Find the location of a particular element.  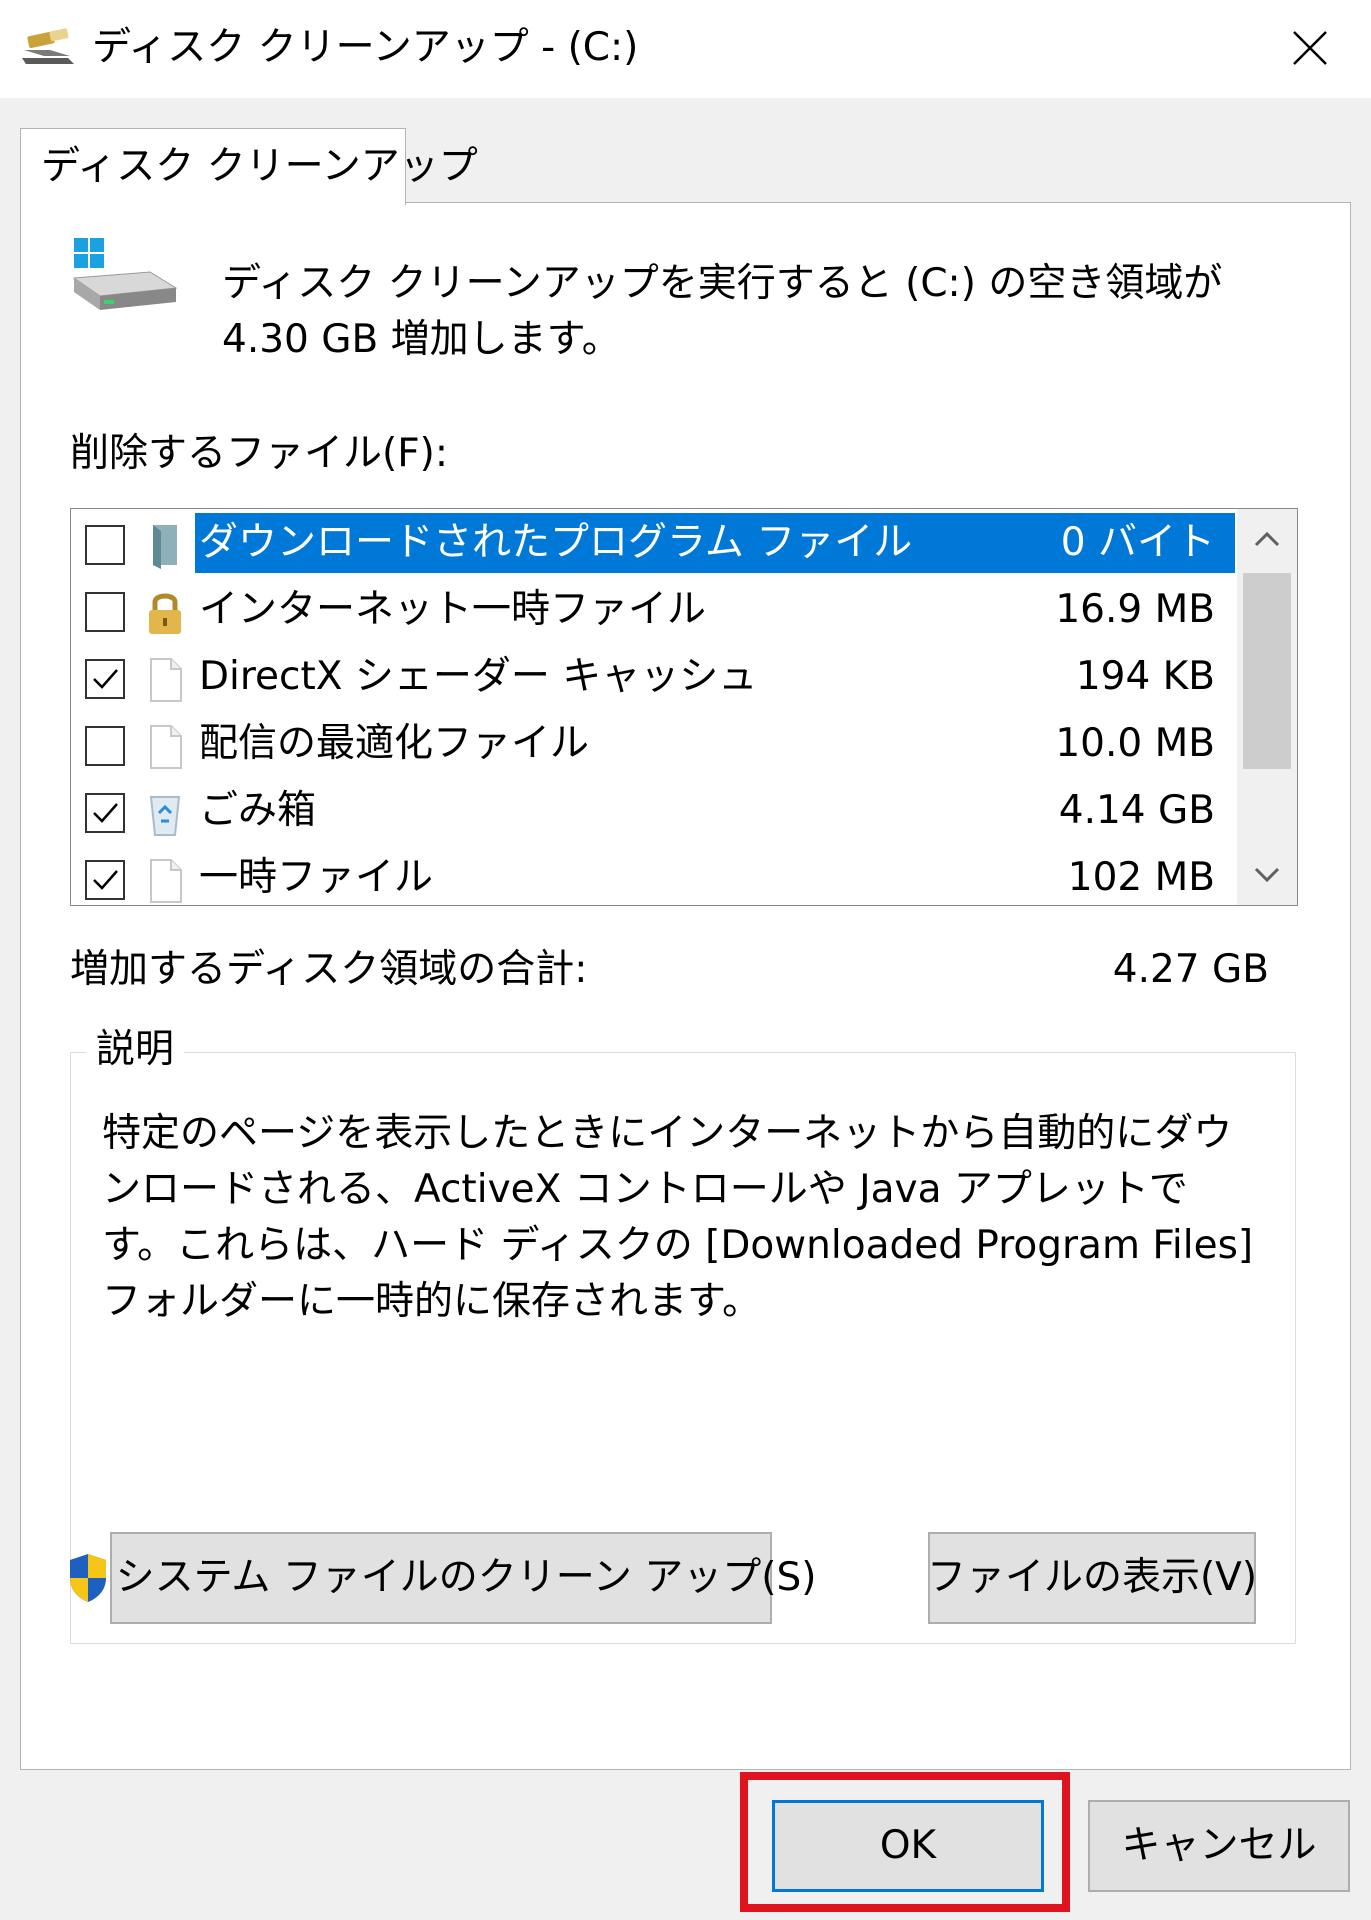

file-size: 16.9 MB is located at coordinates (1135, 609).